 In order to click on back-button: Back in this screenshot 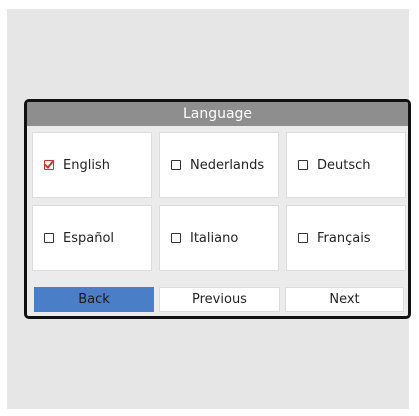, I will do `click(94, 299)`.